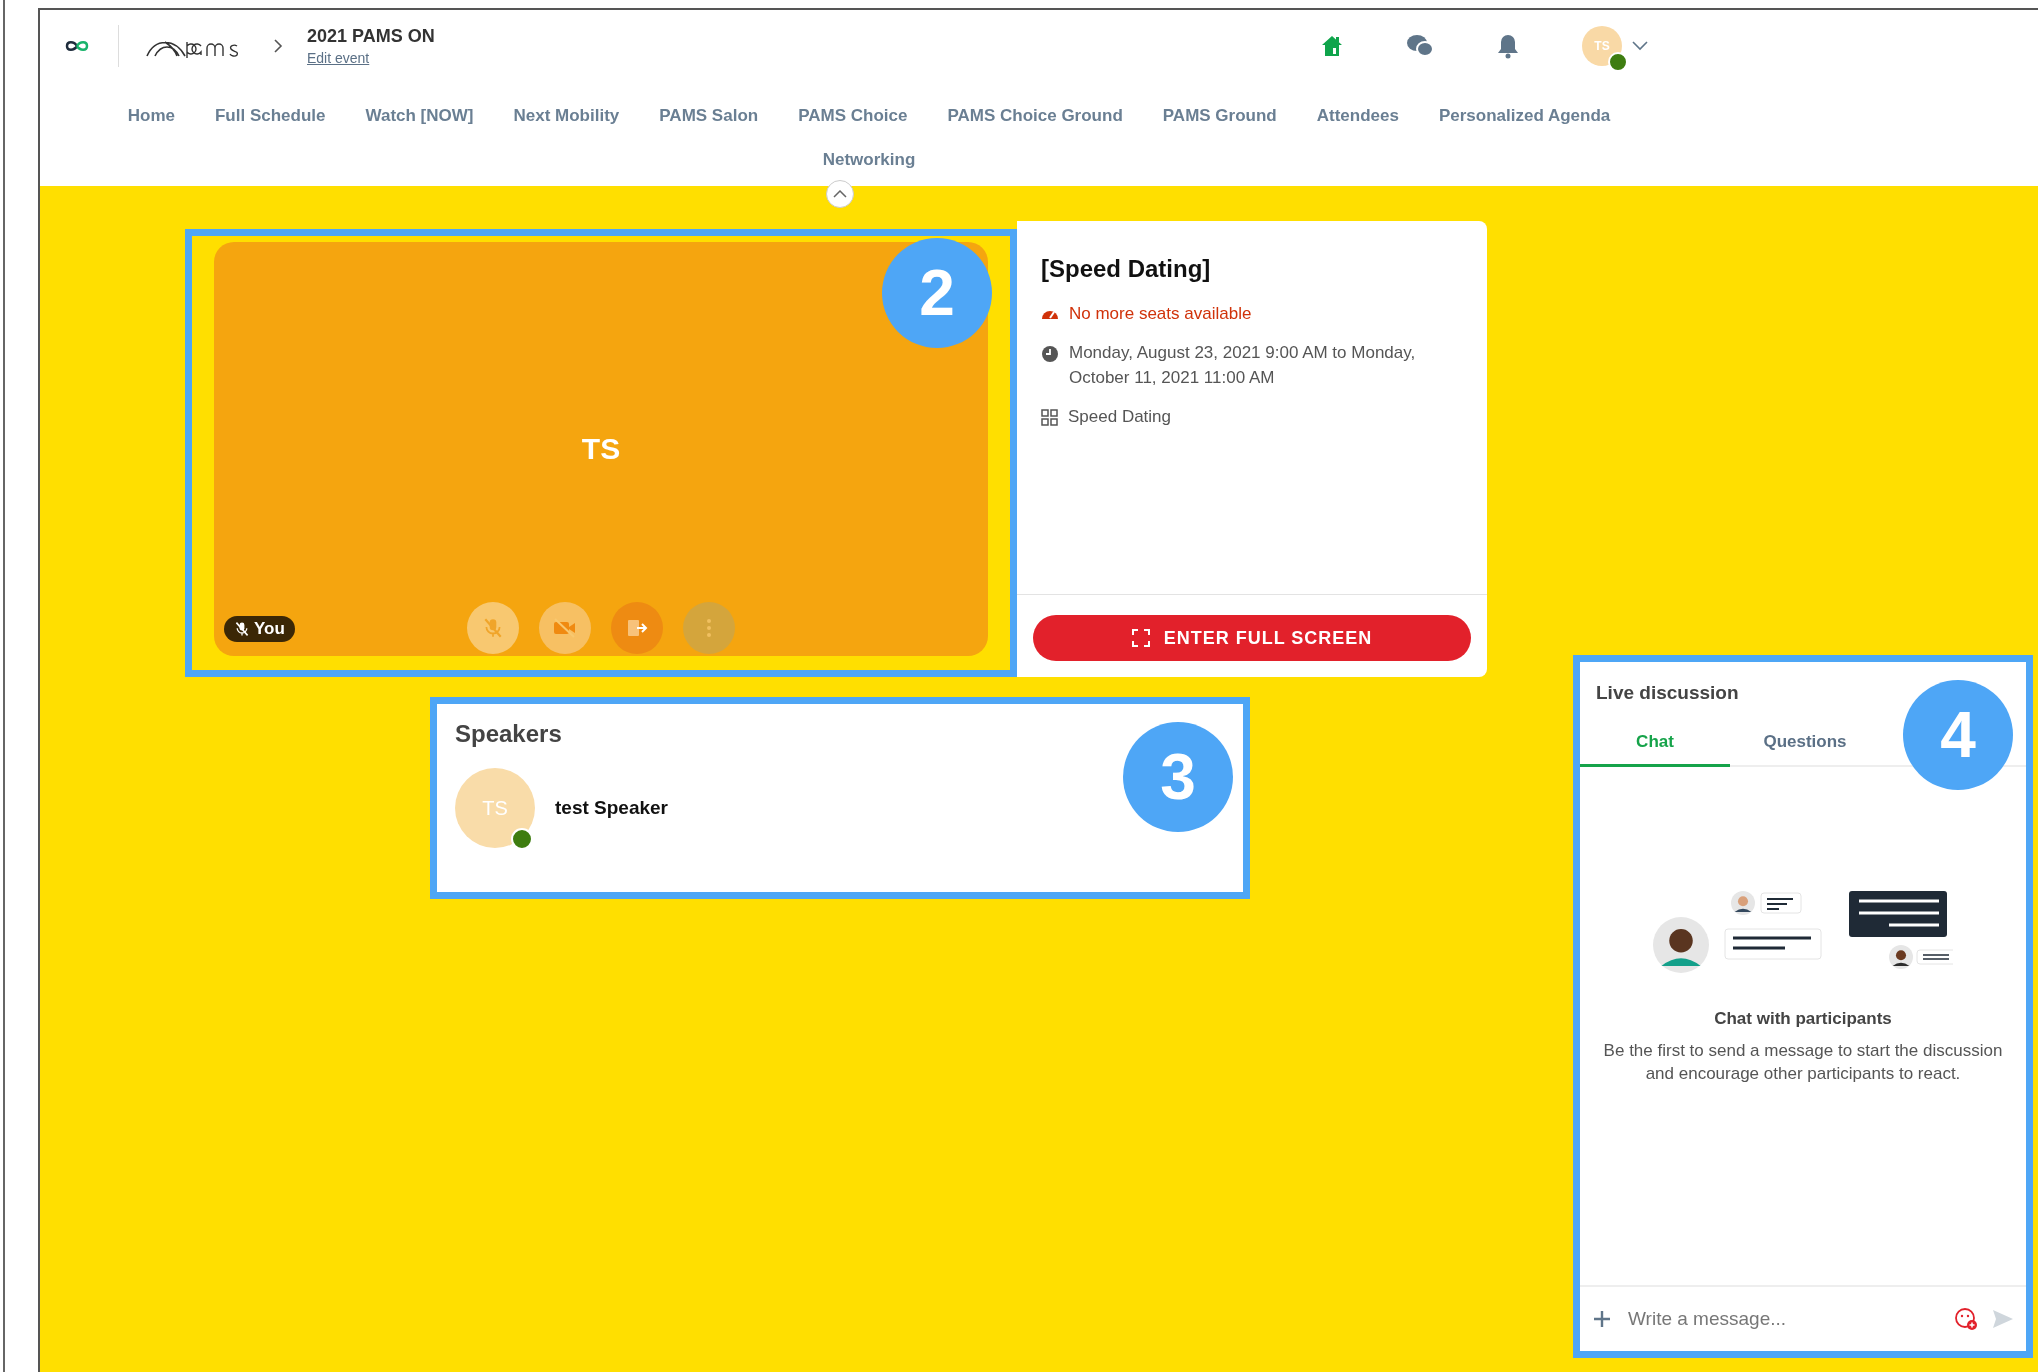  Describe the element at coordinates (709, 116) in the screenshot. I see `nav-link: PAMS Salon` at that location.